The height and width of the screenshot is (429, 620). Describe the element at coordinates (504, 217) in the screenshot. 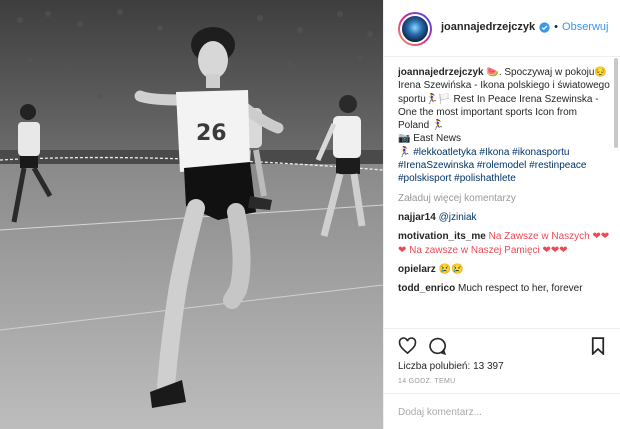

I see `list-item: najjar14 @jziniak` at that location.